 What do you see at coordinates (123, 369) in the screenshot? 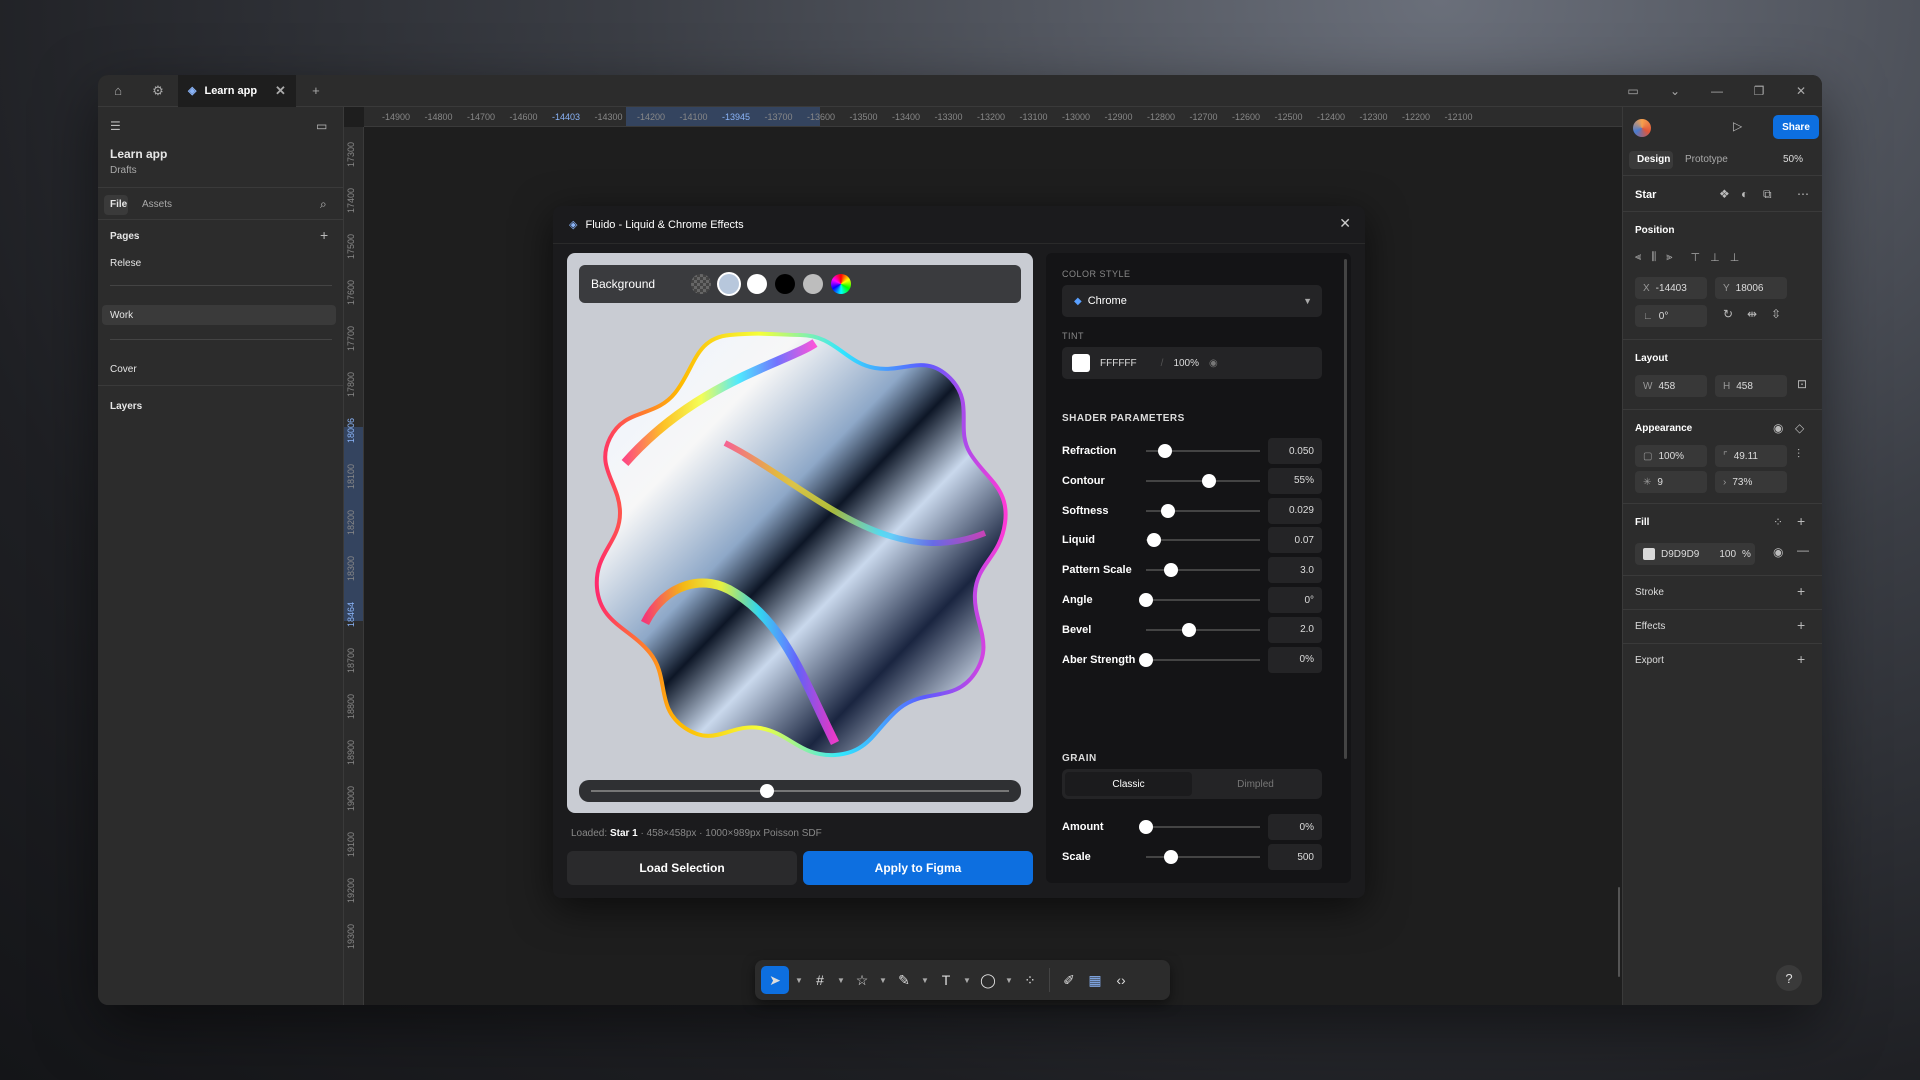
I see `page-item: Cover` at bounding box center [123, 369].